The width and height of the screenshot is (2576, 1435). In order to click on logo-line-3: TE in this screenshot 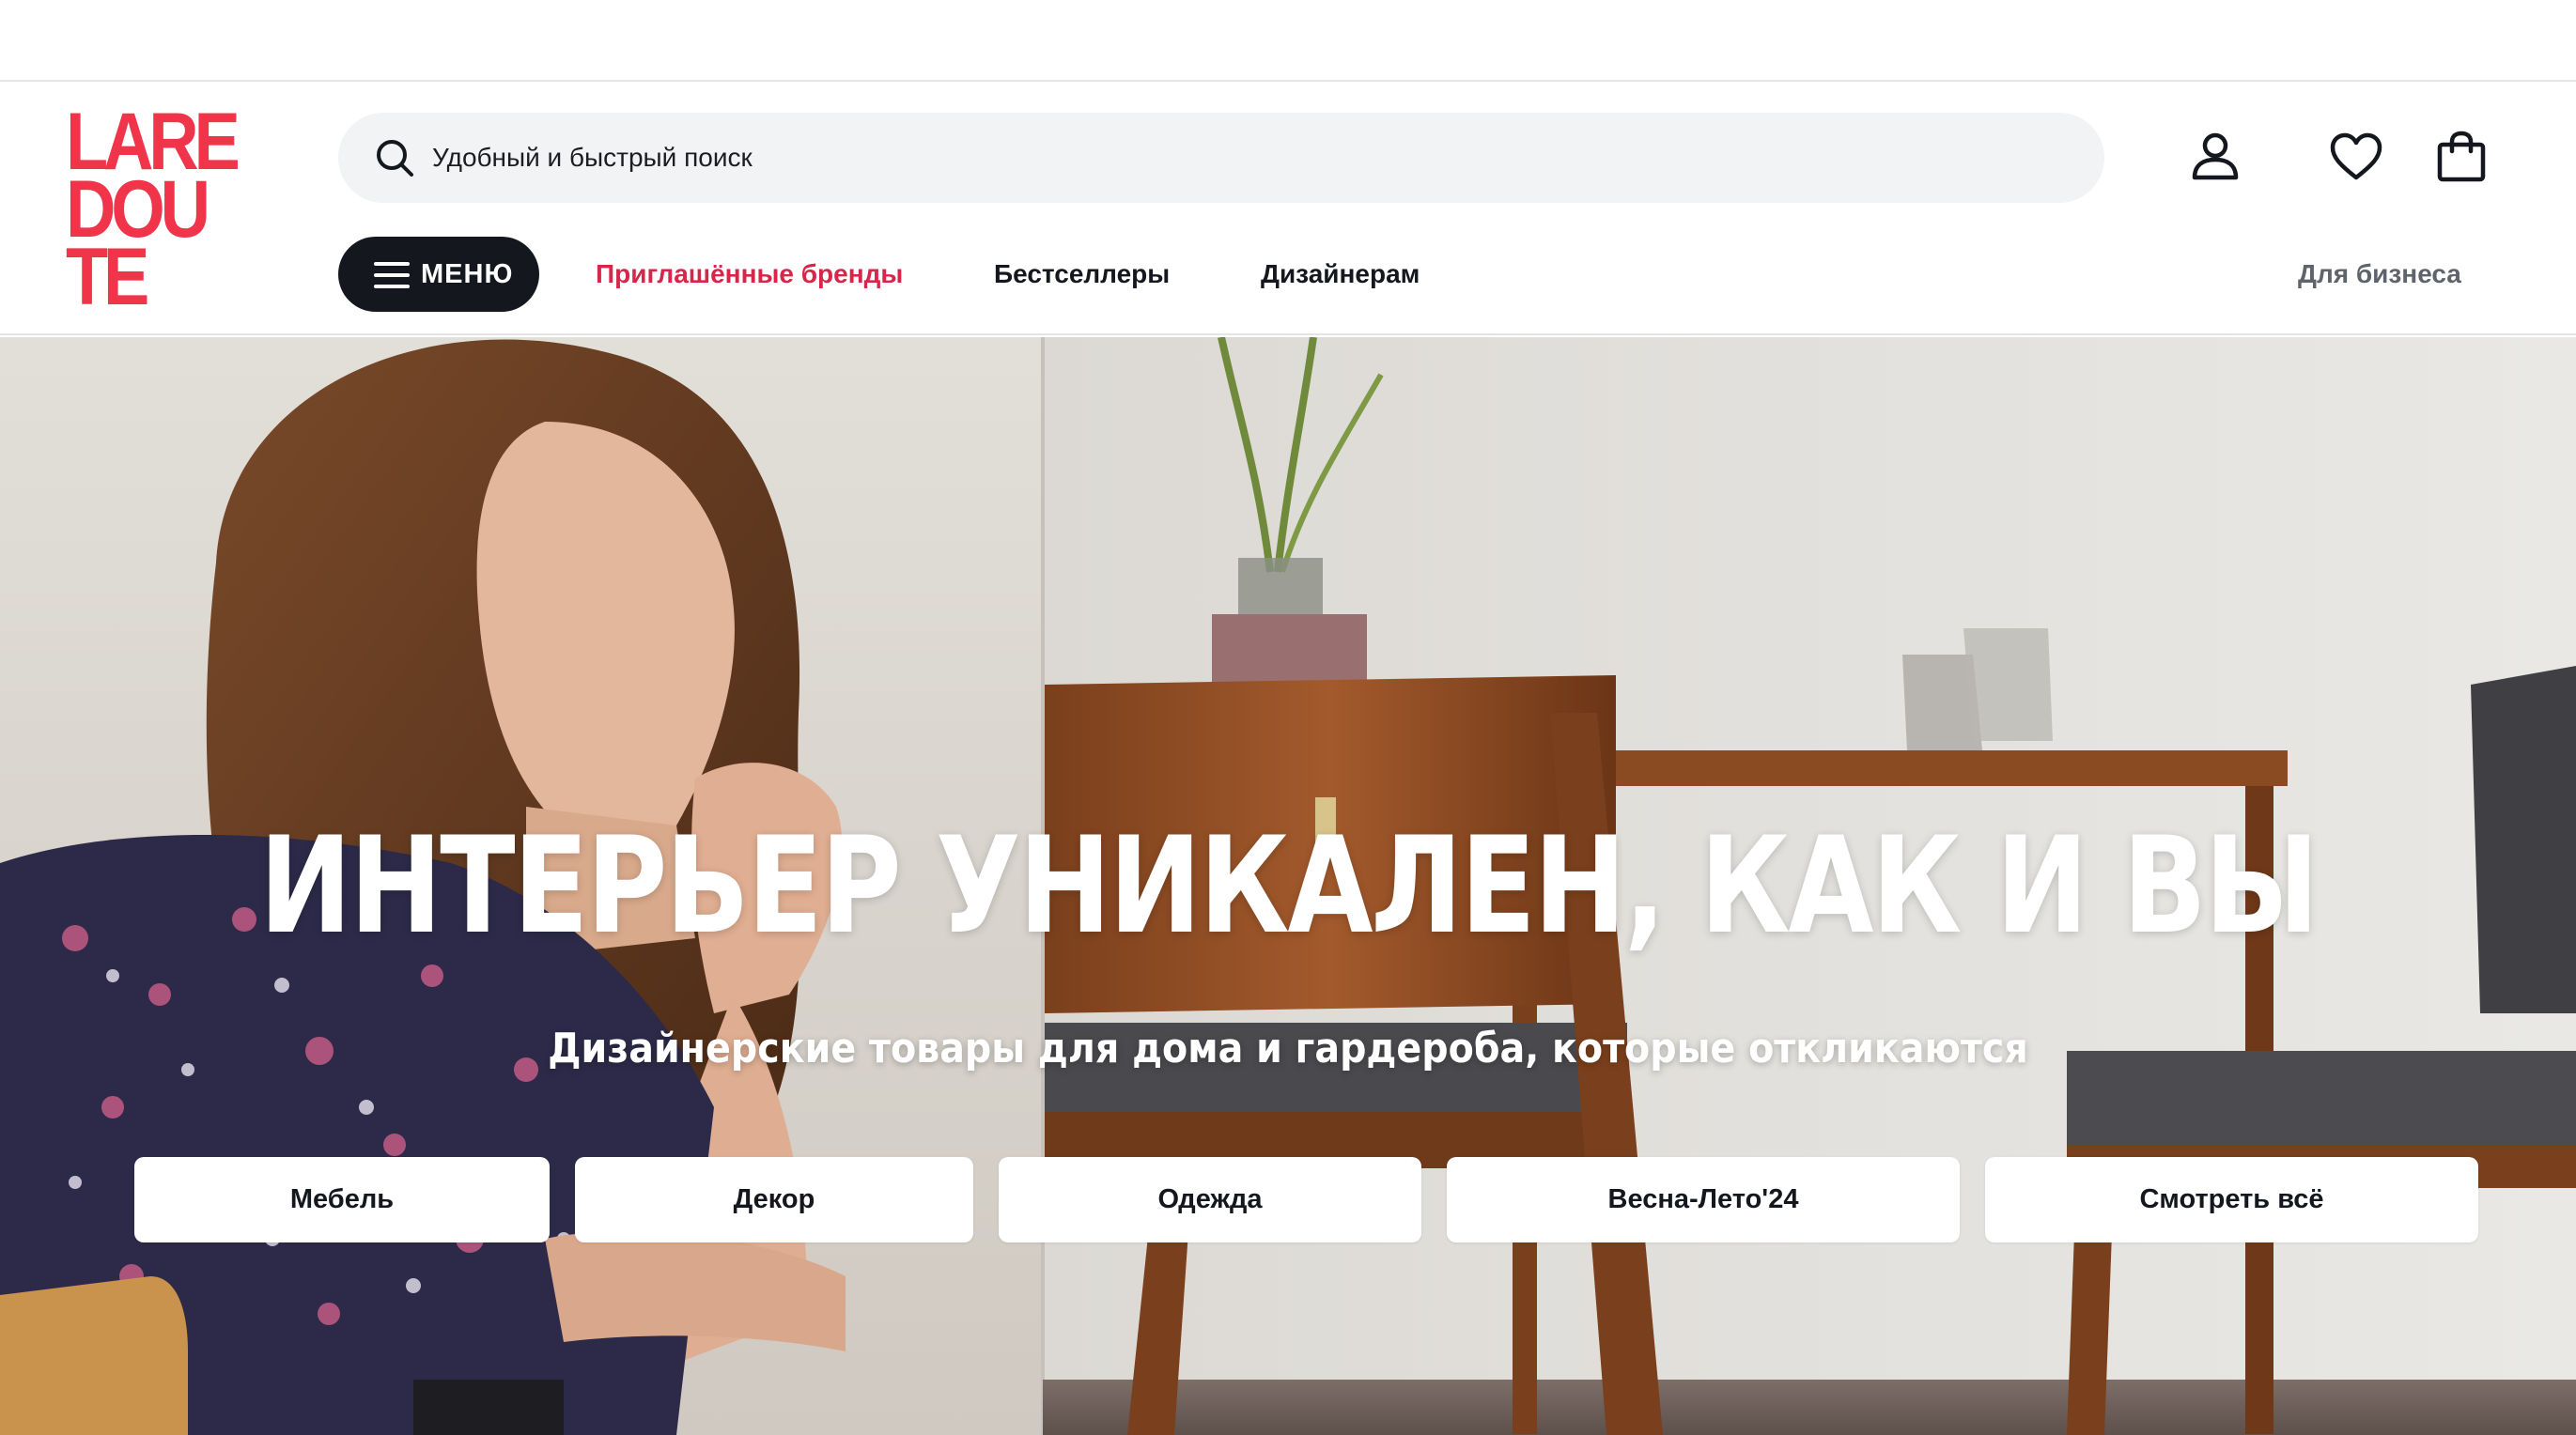, I will do `click(108, 277)`.